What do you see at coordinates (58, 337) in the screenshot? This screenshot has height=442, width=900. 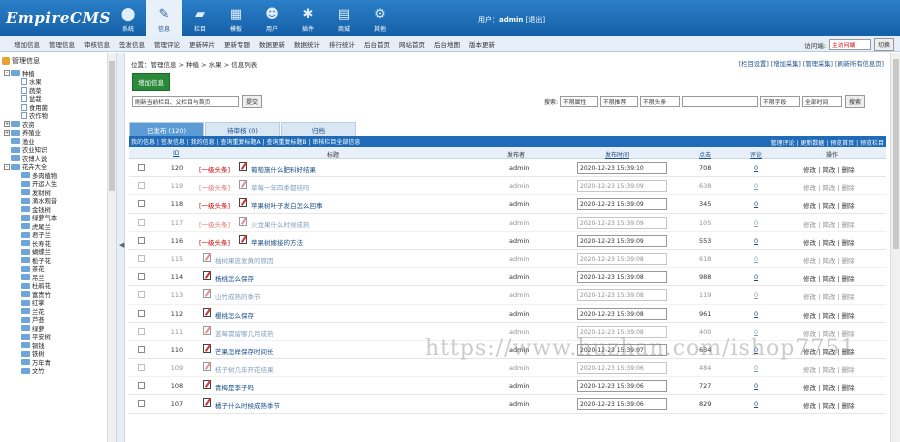 I see `tree-node: 平安树` at bounding box center [58, 337].